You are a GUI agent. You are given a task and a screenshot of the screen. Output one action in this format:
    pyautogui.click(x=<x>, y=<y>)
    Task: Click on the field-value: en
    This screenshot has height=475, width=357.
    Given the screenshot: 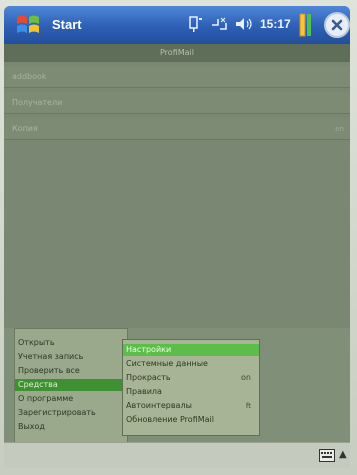 What is the action you would take?
    pyautogui.click(x=339, y=129)
    